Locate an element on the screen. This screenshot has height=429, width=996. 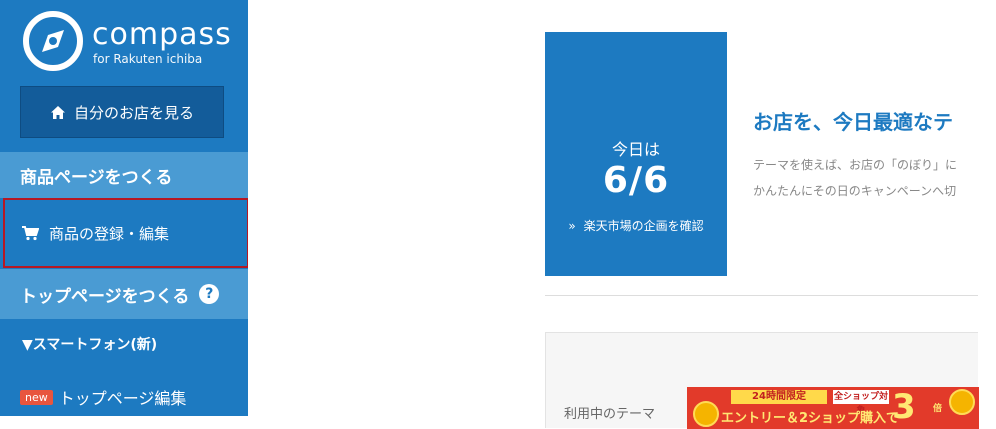
divider is located at coordinates (761, 295).